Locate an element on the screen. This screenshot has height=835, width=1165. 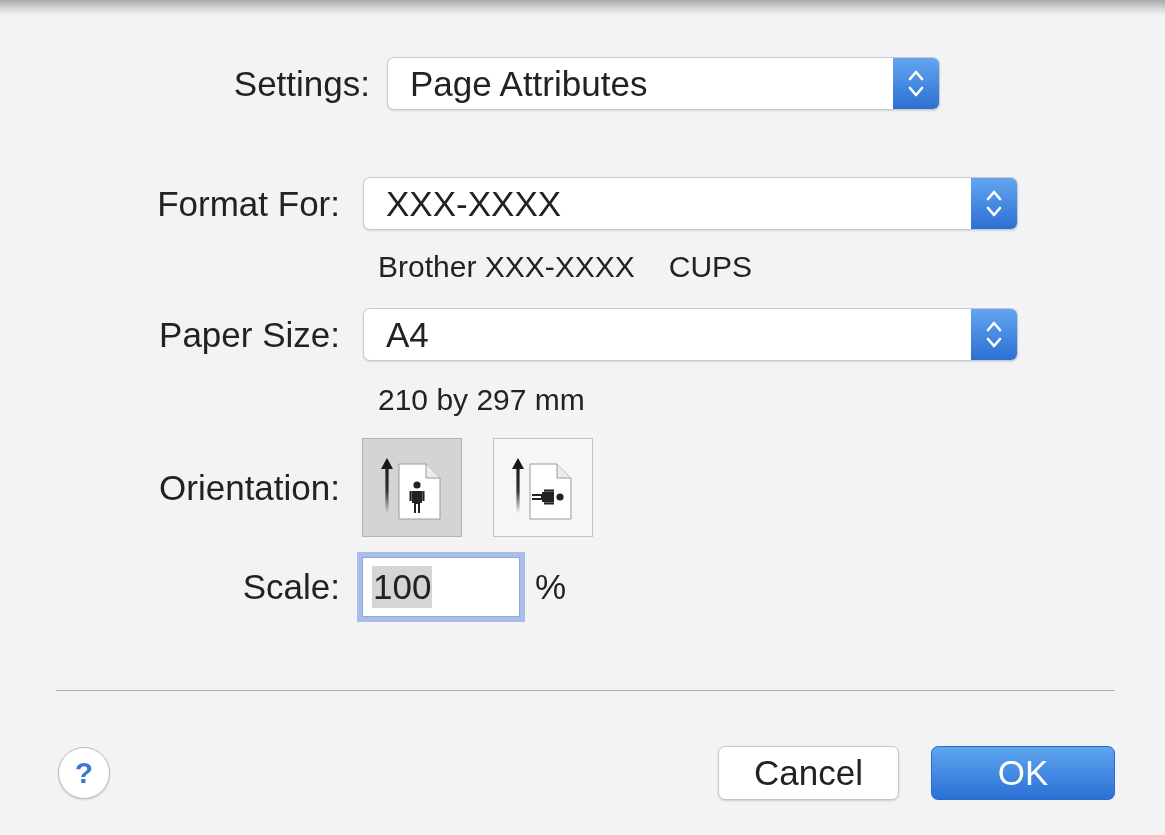
orientation-label: Orientation: is located at coordinates (249, 487).